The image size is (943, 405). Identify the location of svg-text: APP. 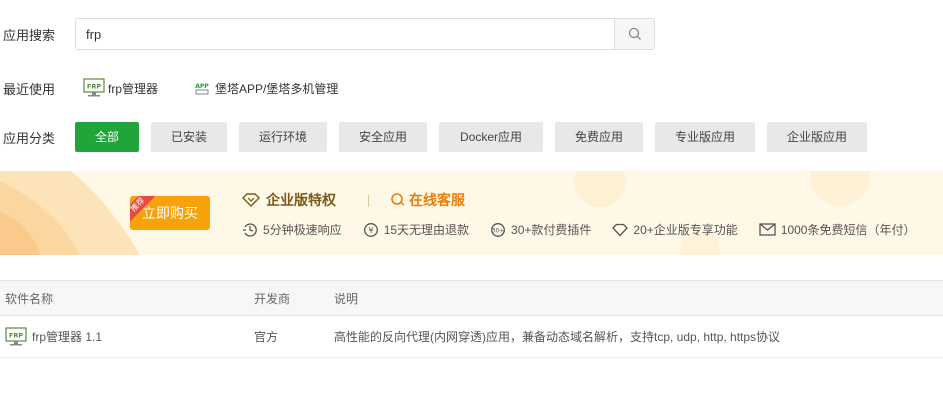
(202, 86).